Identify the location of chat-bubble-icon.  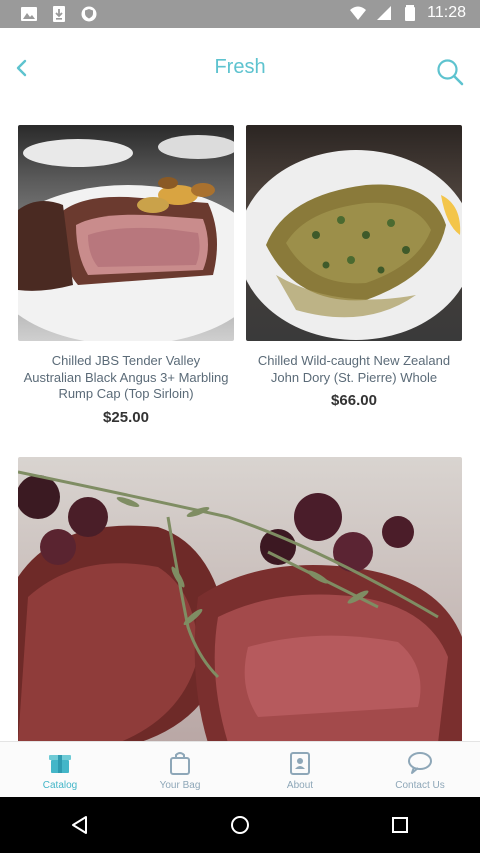
(420, 763).